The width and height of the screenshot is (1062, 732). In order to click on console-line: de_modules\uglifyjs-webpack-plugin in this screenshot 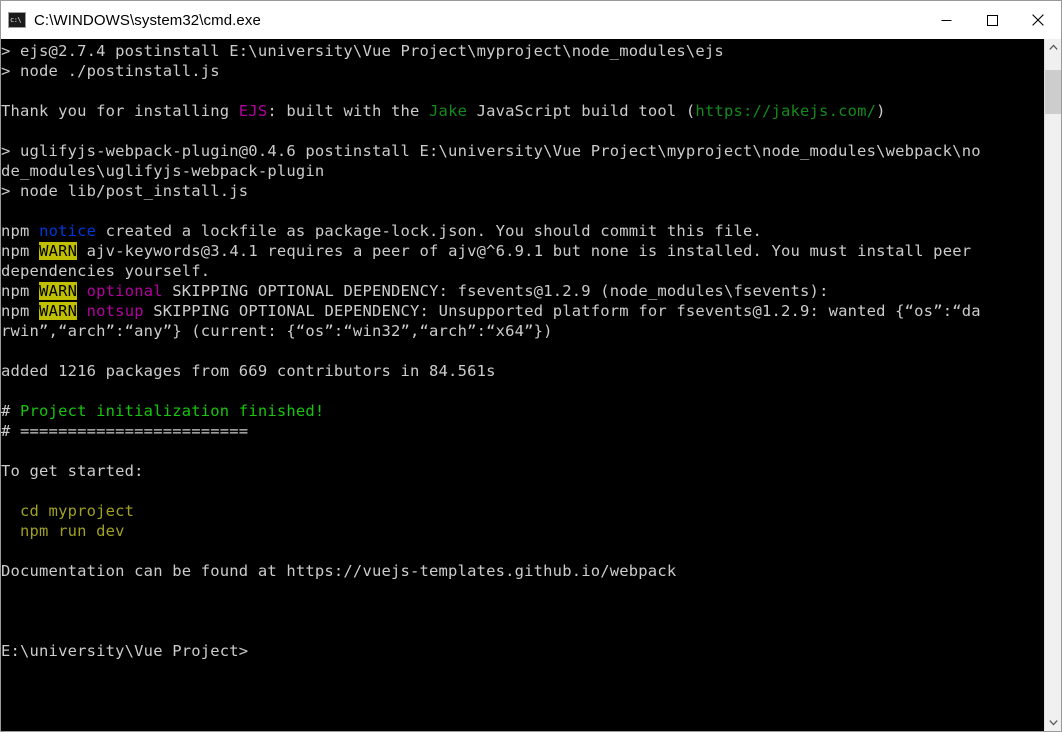, I will do `click(491, 171)`.